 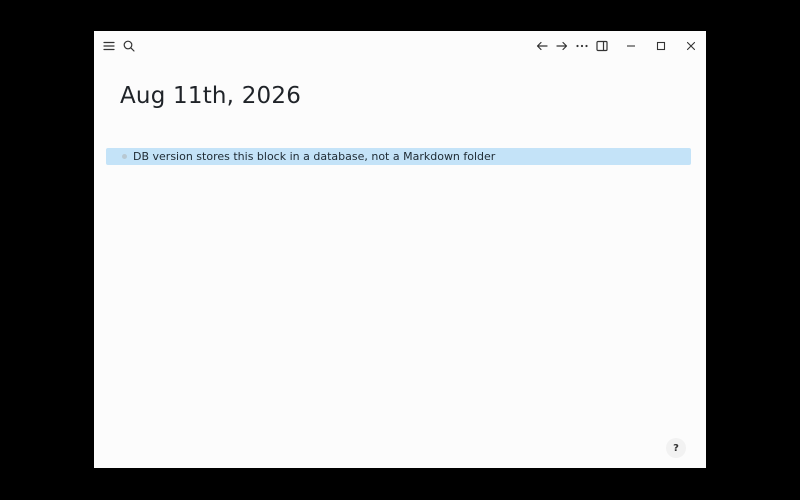 I want to click on page-title: Aug 11th, 2026, so click(x=210, y=96).